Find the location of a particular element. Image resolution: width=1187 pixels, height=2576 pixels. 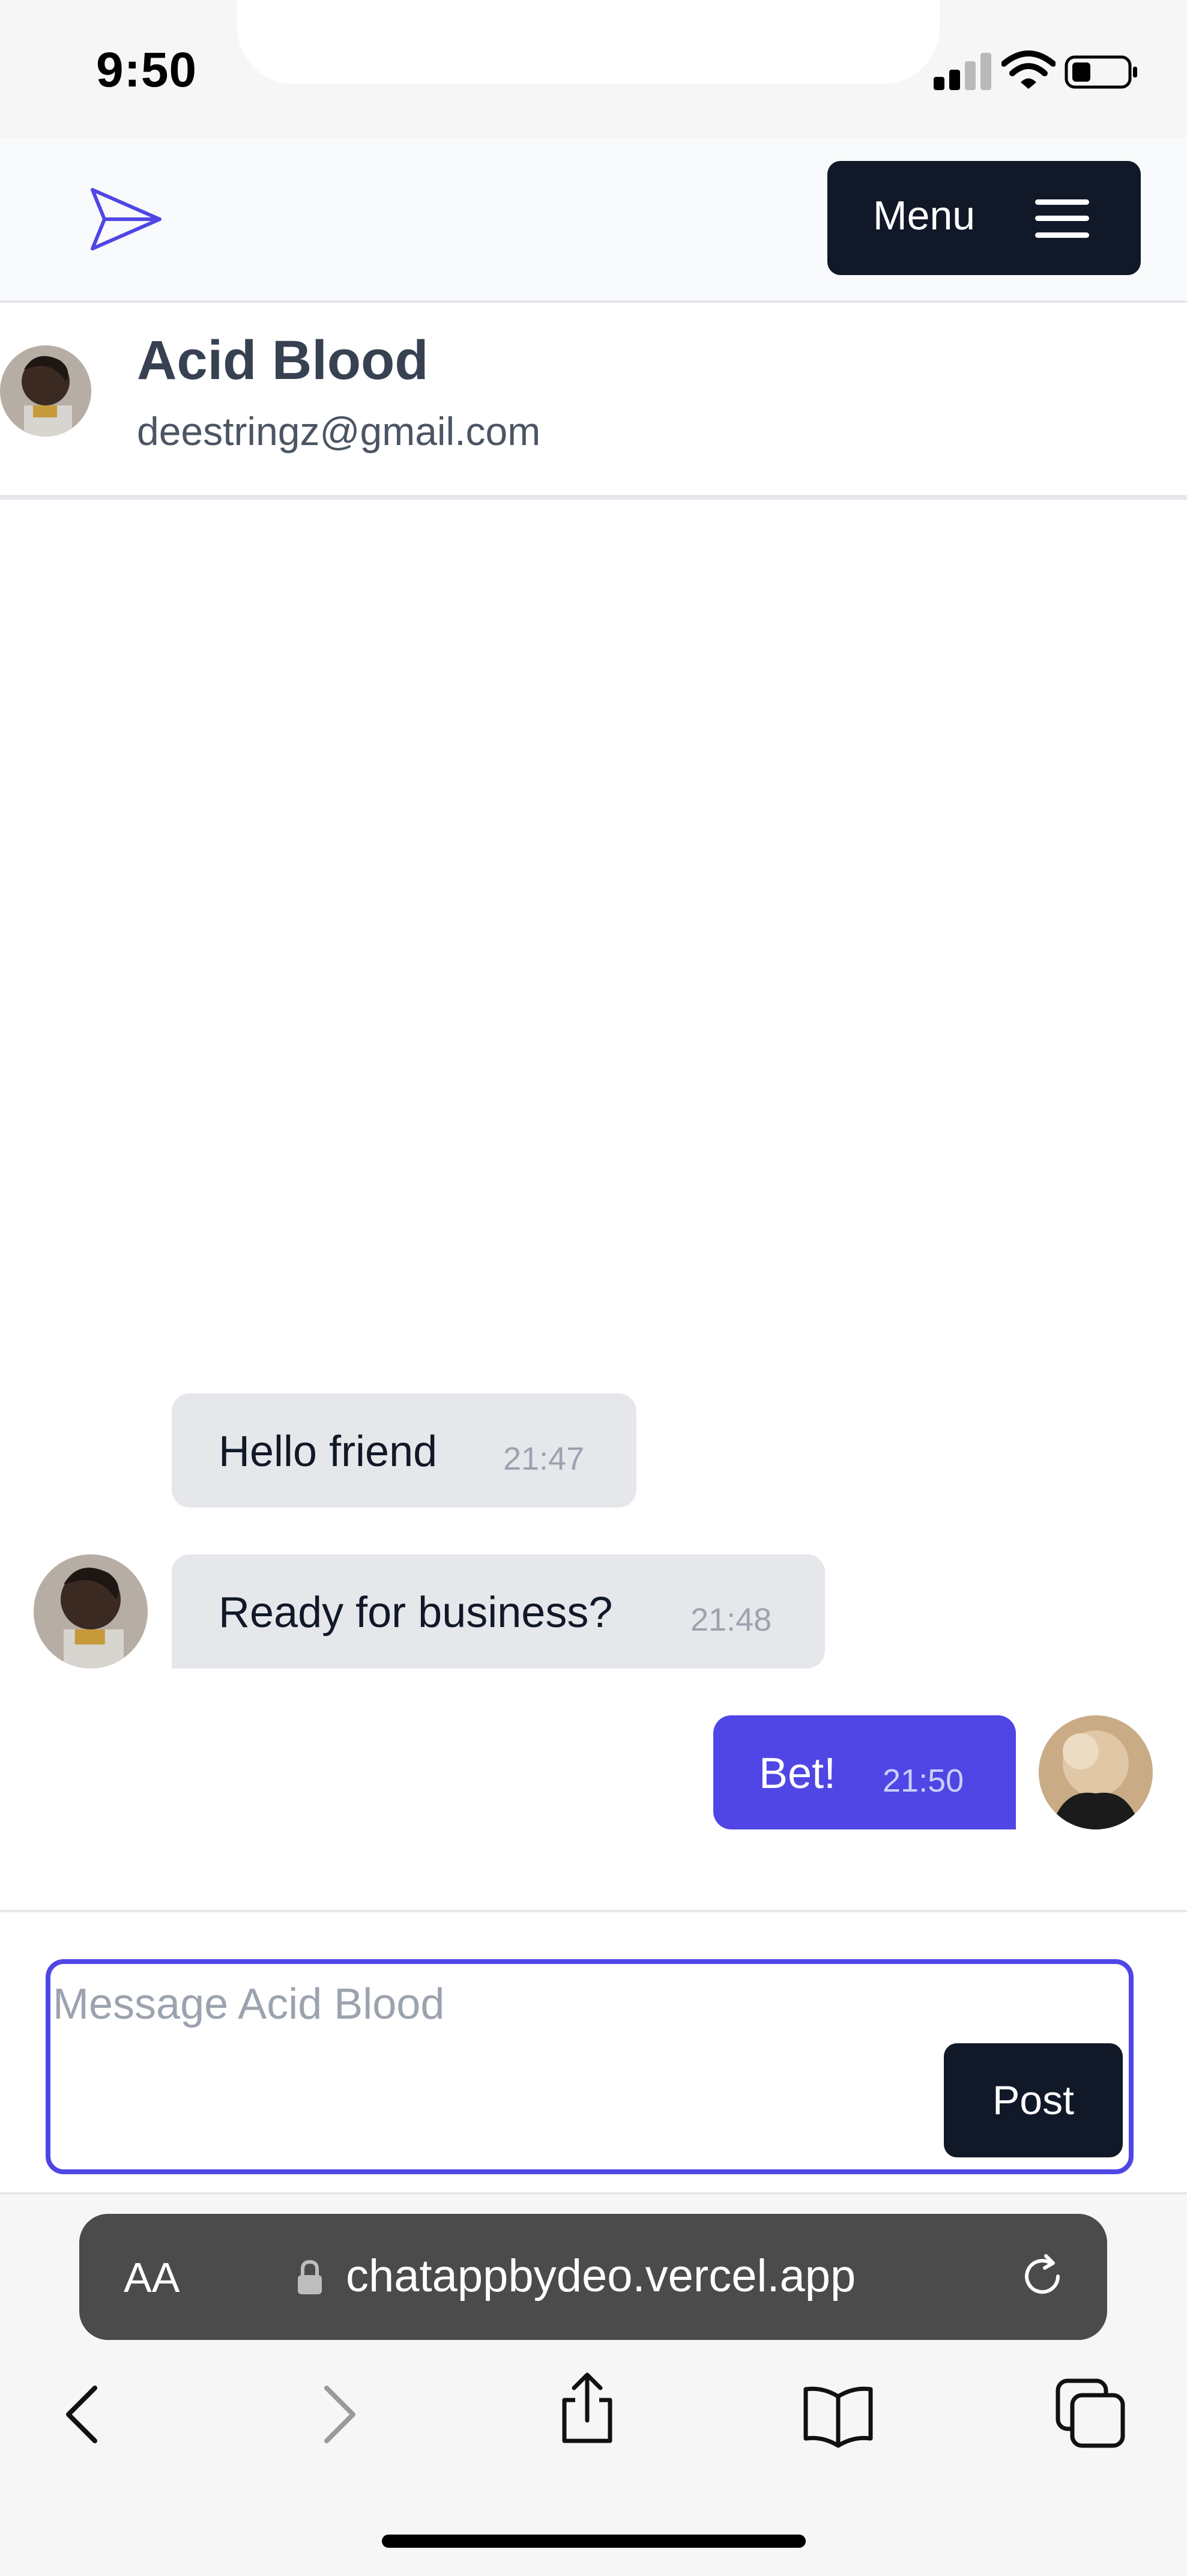

message-composer: Post is located at coordinates (590, 2066).